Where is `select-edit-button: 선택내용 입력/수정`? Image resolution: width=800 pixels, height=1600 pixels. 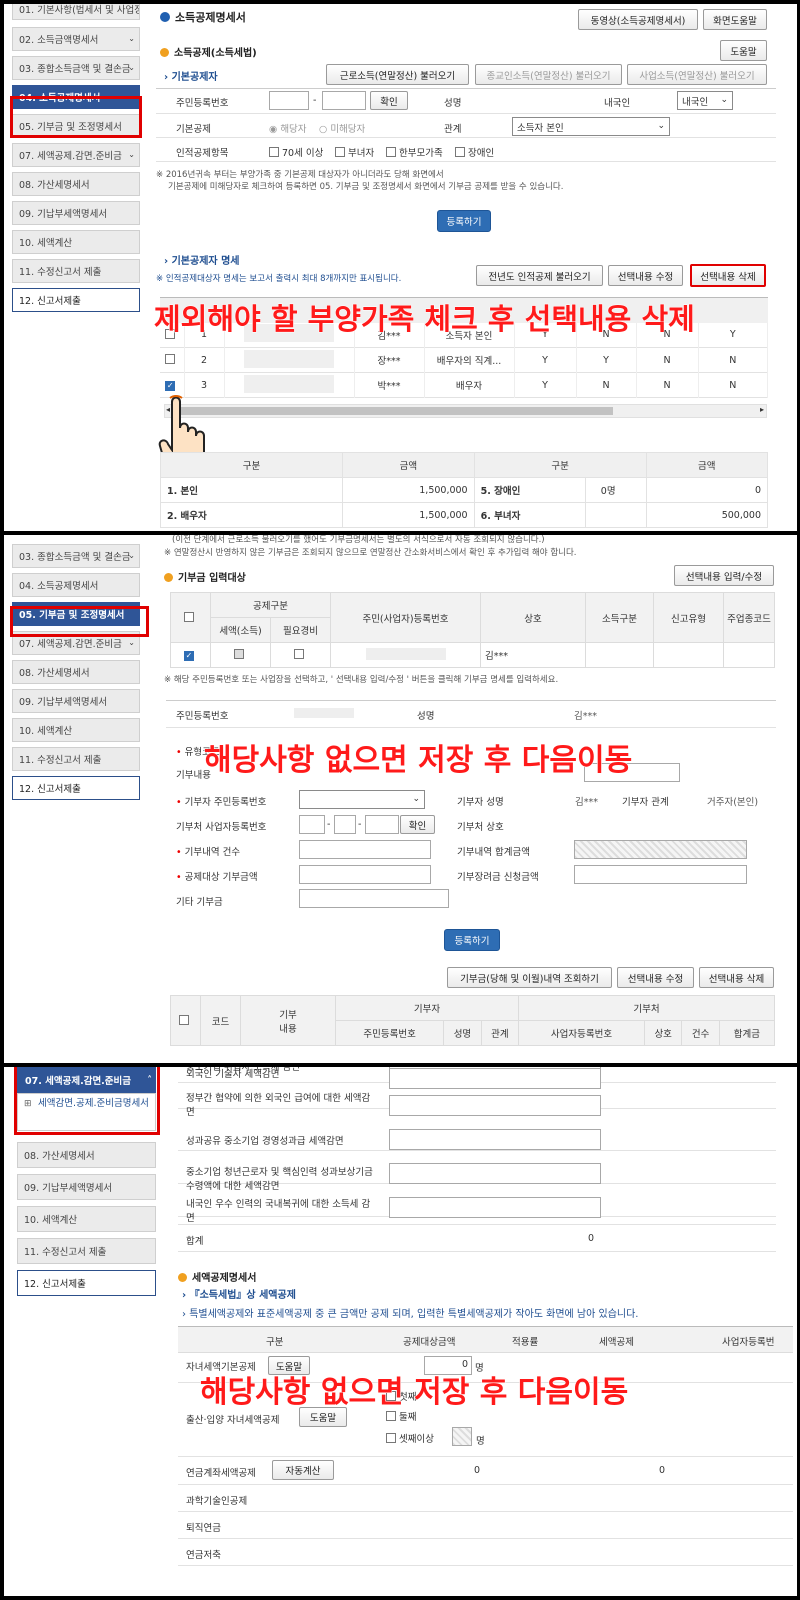
select-edit-button: 선택내용 입력/수정 is located at coordinates (724, 575).